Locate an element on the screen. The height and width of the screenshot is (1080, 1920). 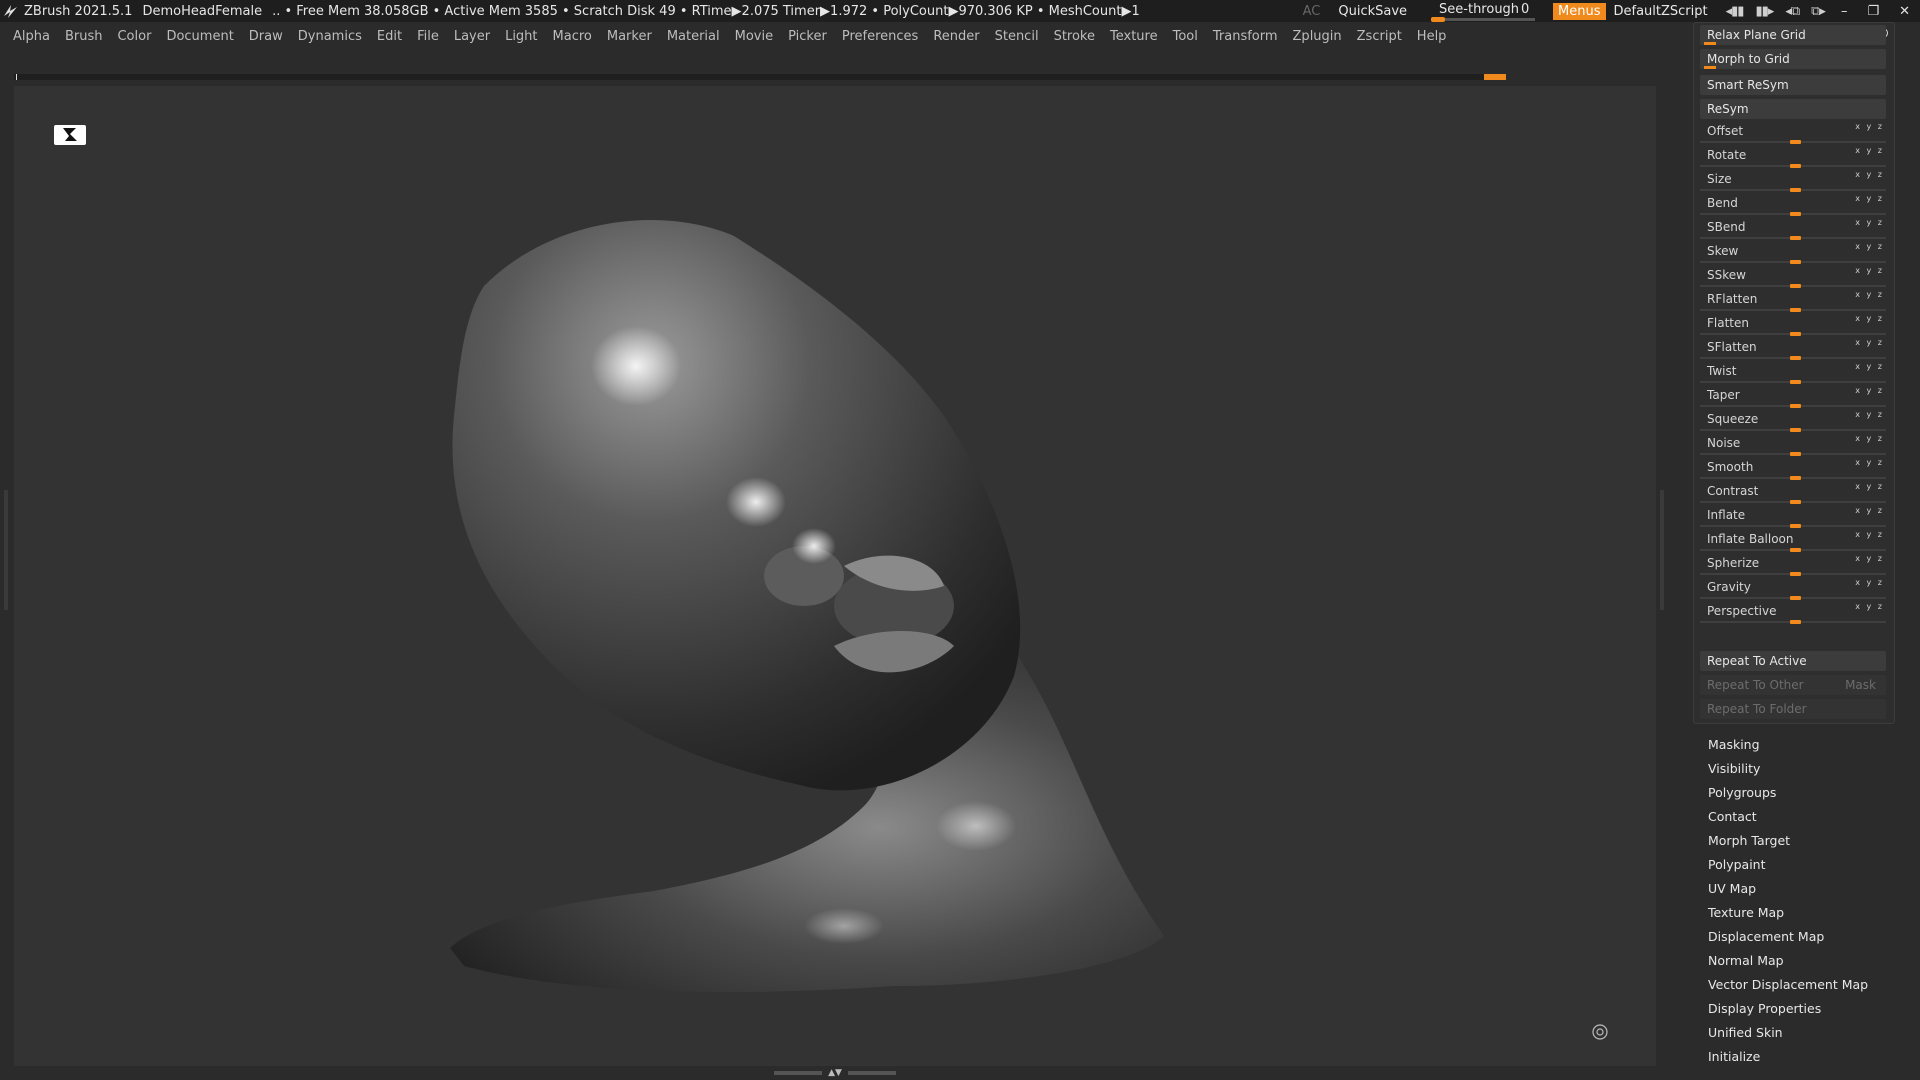
slider-spherize: Spherize x y z is located at coordinates (1793, 565).